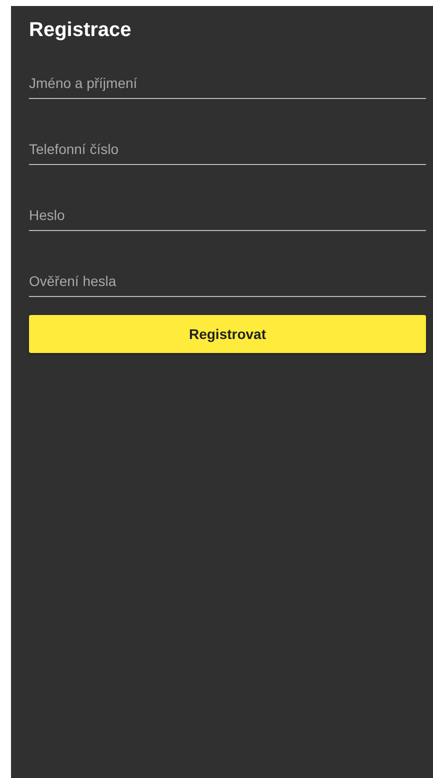 The width and height of the screenshot is (433, 778). Describe the element at coordinates (227, 85) in the screenshot. I see `input-field: Jméno a příjmení` at that location.